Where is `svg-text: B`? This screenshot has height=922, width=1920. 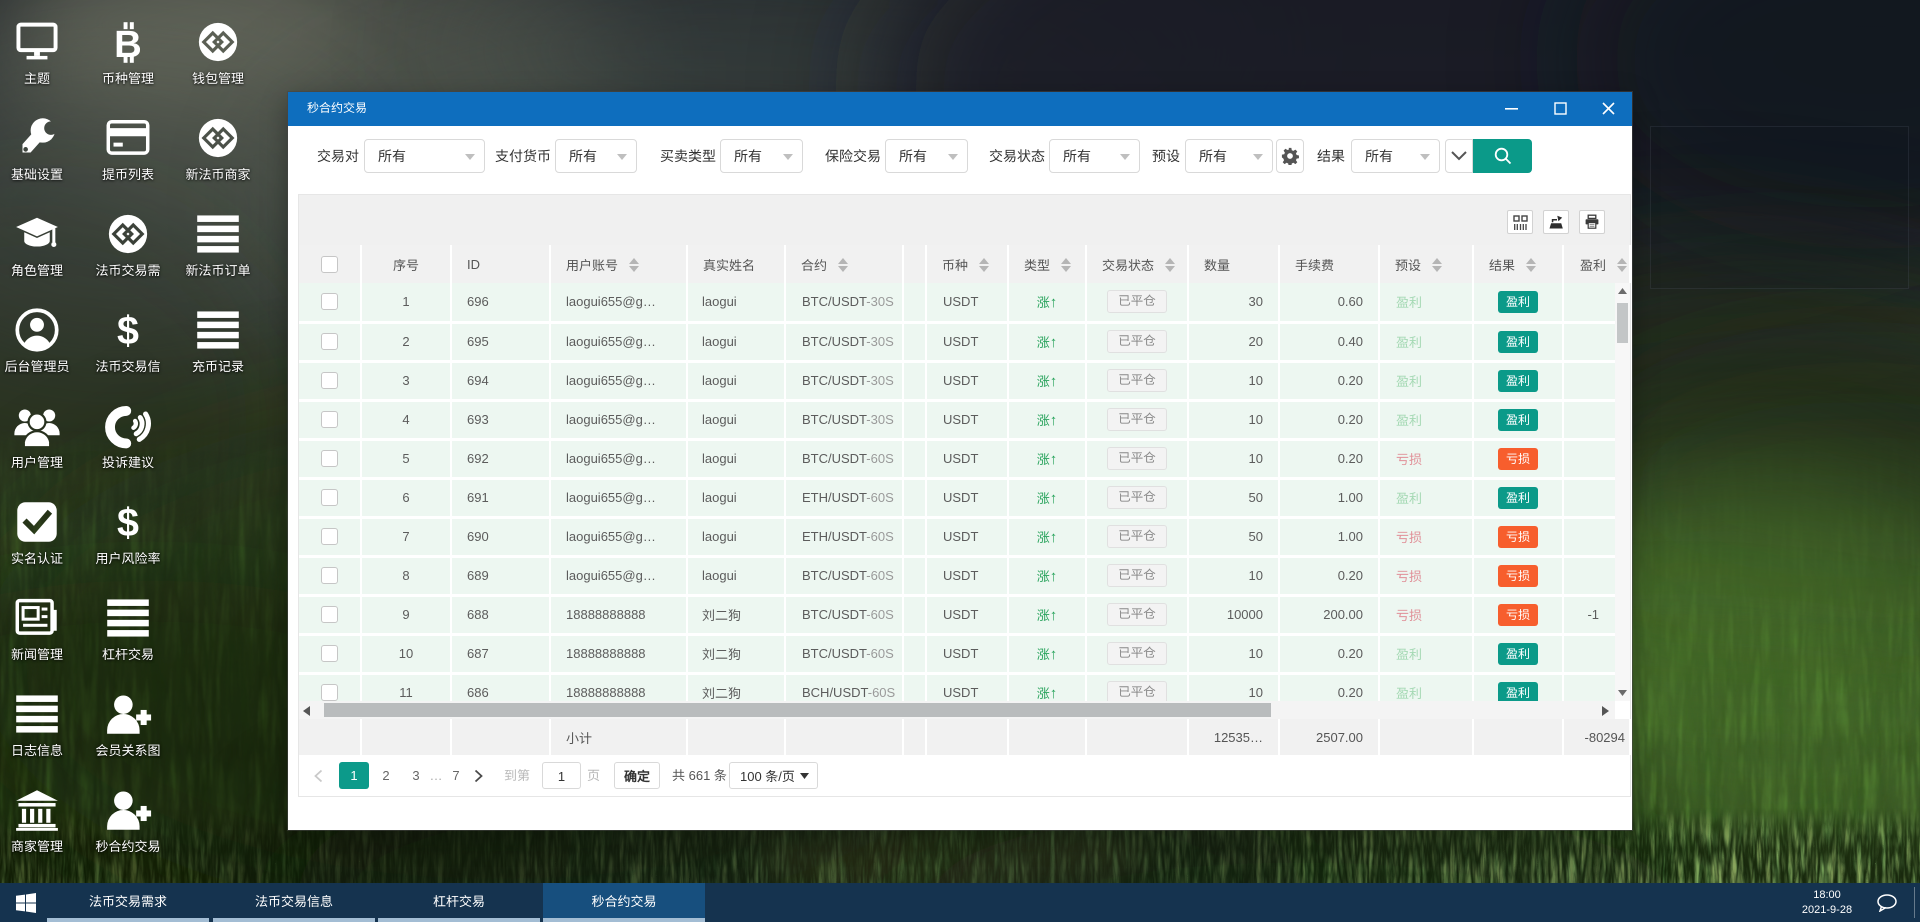 svg-text: B is located at coordinates (128, 43).